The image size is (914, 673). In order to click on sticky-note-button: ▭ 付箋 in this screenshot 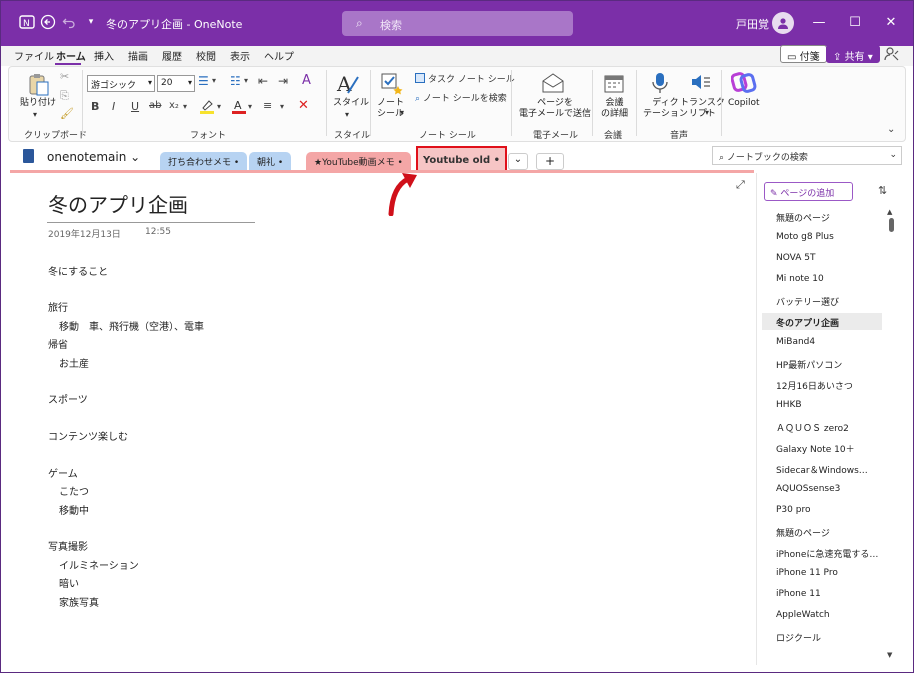, I will do `click(803, 54)`.